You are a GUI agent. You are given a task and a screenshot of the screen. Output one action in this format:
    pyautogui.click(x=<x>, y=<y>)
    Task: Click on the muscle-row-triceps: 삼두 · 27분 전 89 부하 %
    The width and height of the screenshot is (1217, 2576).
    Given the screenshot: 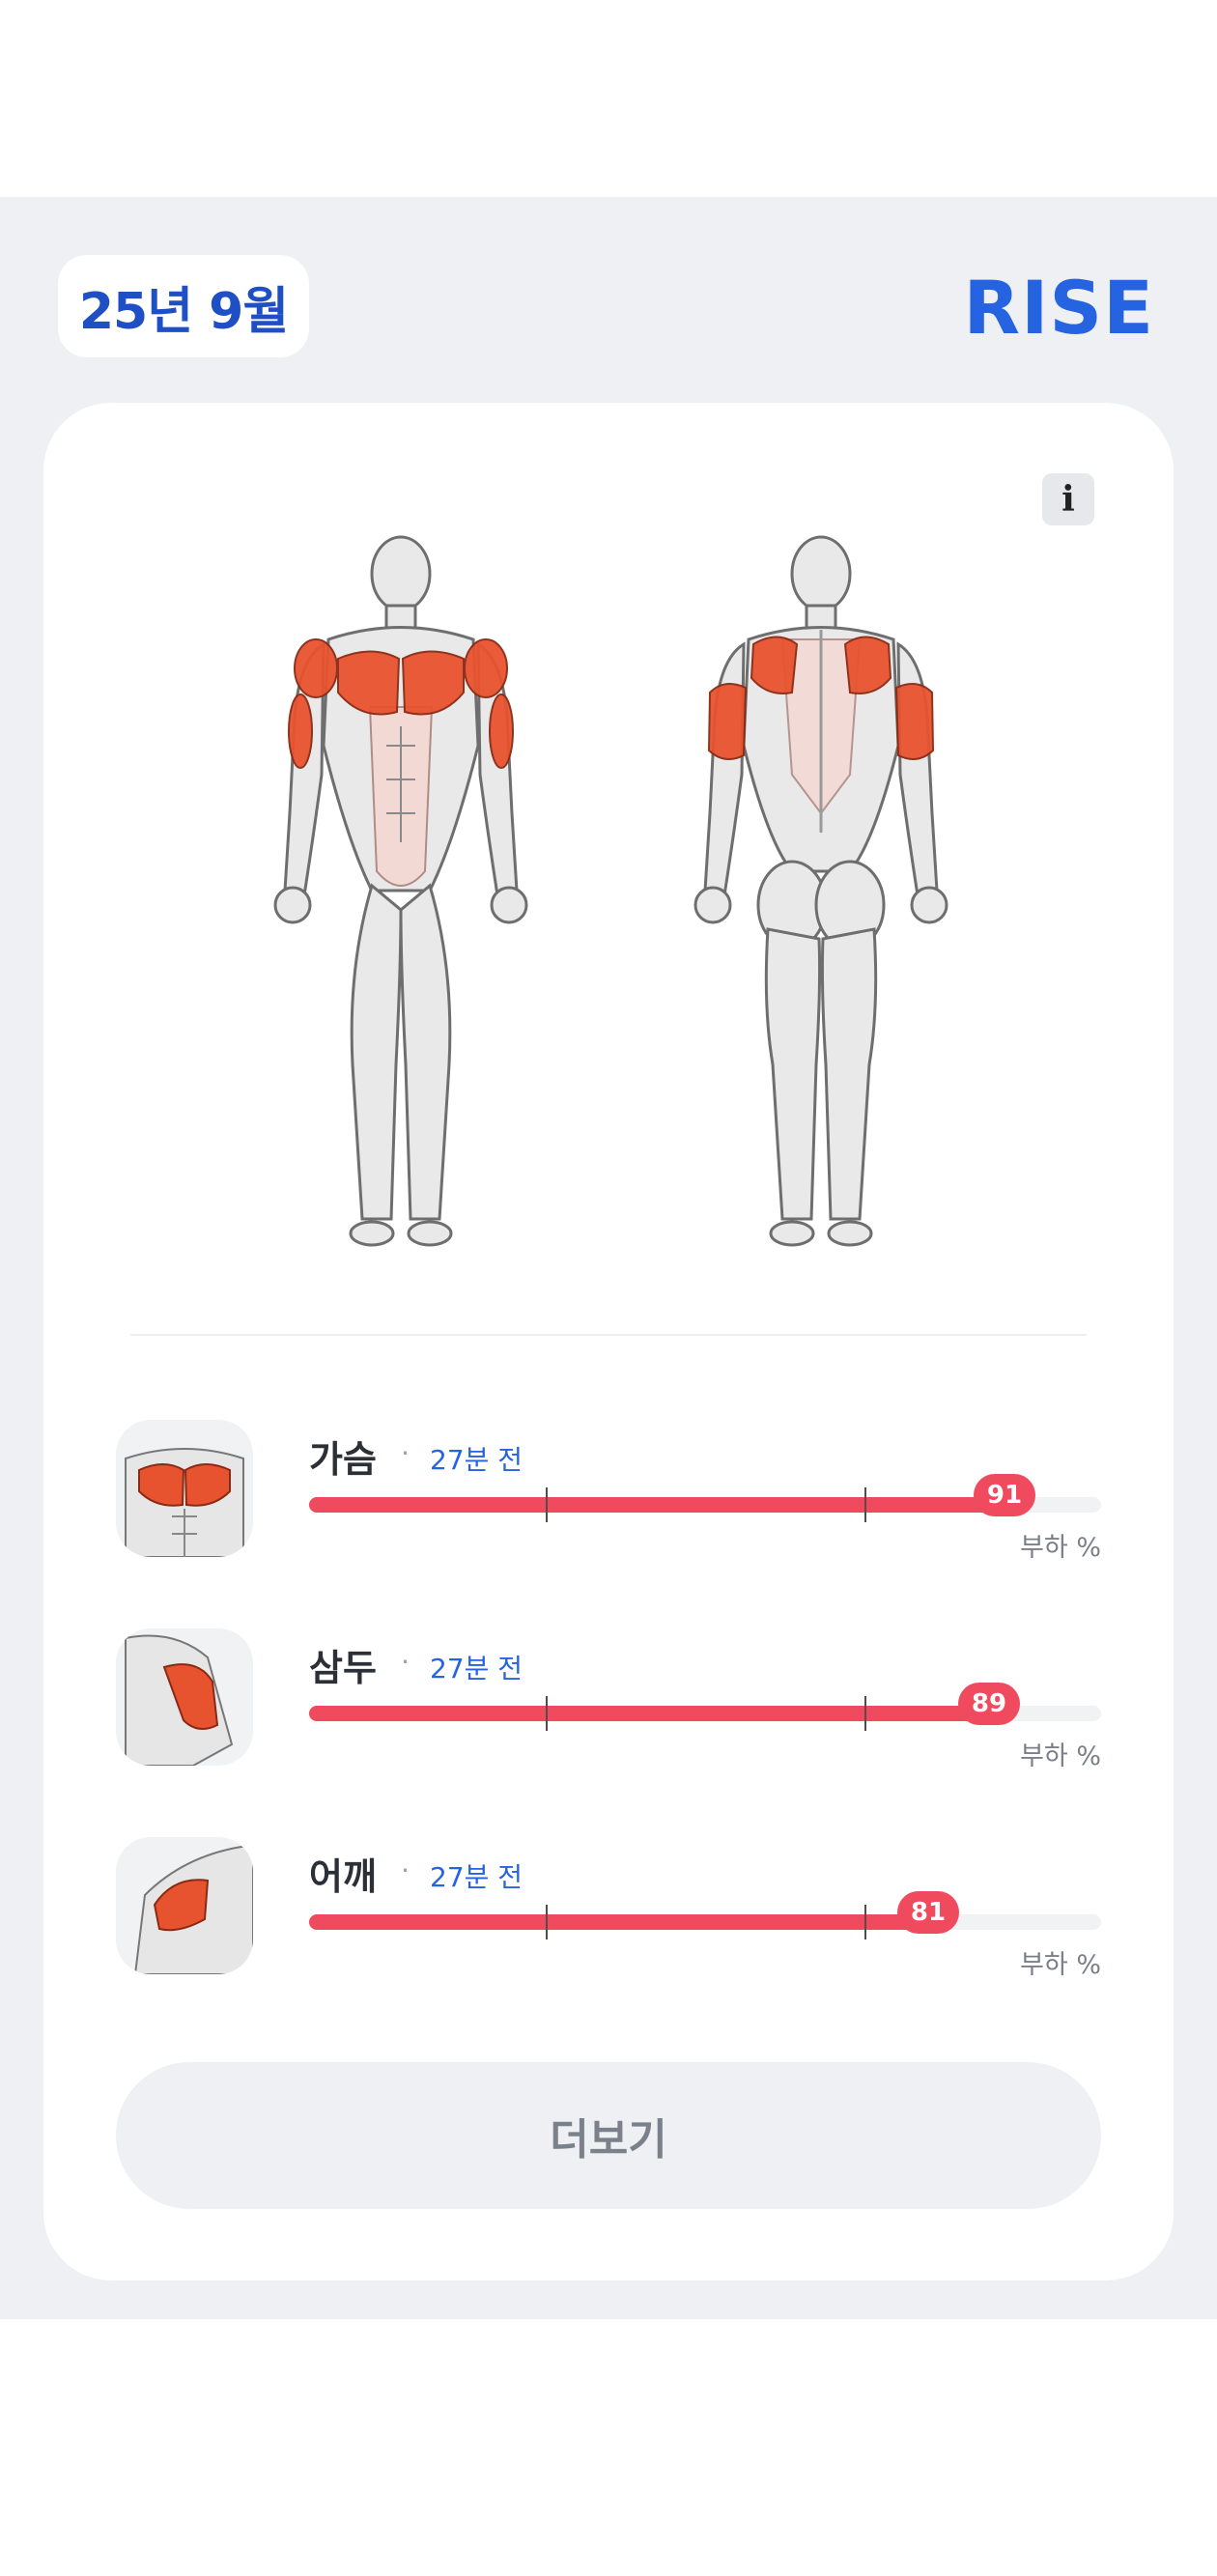 What is the action you would take?
    pyautogui.click(x=608, y=1700)
    